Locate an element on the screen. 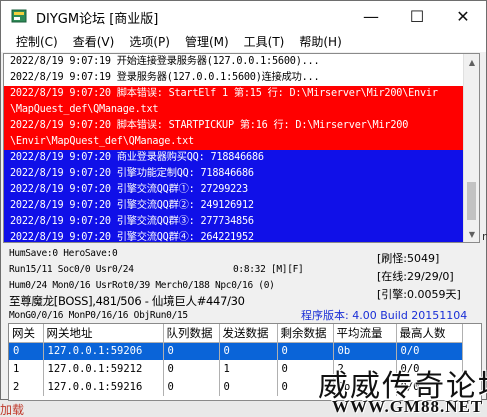 Image resolution: width=487 pixels, height=417 pixels. log-line: \Envir\MapQuest_def\QManage.txt is located at coordinates (234, 142).